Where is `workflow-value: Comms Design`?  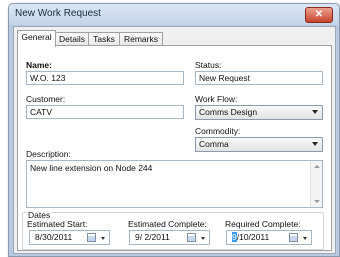 workflow-value: Comms Design is located at coordinates (228, 112).